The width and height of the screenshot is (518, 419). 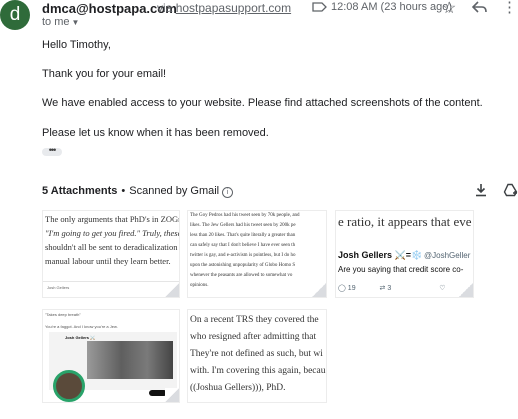 I want to click on thumb3-retweet-count: 3, so click(x=389, y=288).